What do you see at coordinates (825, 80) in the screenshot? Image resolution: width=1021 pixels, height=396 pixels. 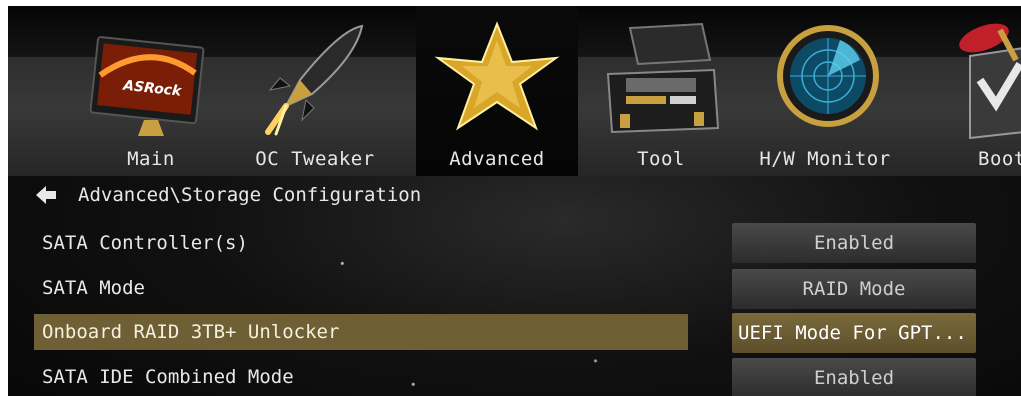 I see `radar-icon` at bounding box center [825, 80].